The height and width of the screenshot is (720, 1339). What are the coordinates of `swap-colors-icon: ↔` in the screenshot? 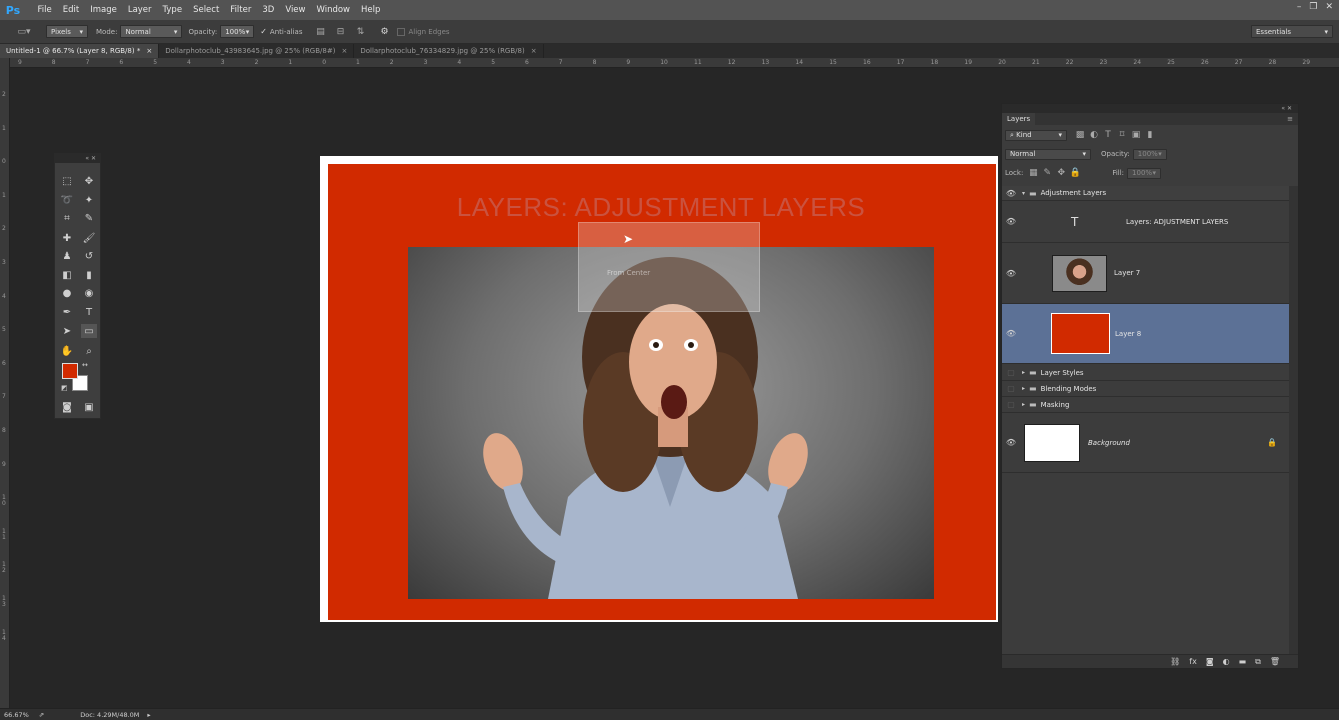 It's located at (85, 365).